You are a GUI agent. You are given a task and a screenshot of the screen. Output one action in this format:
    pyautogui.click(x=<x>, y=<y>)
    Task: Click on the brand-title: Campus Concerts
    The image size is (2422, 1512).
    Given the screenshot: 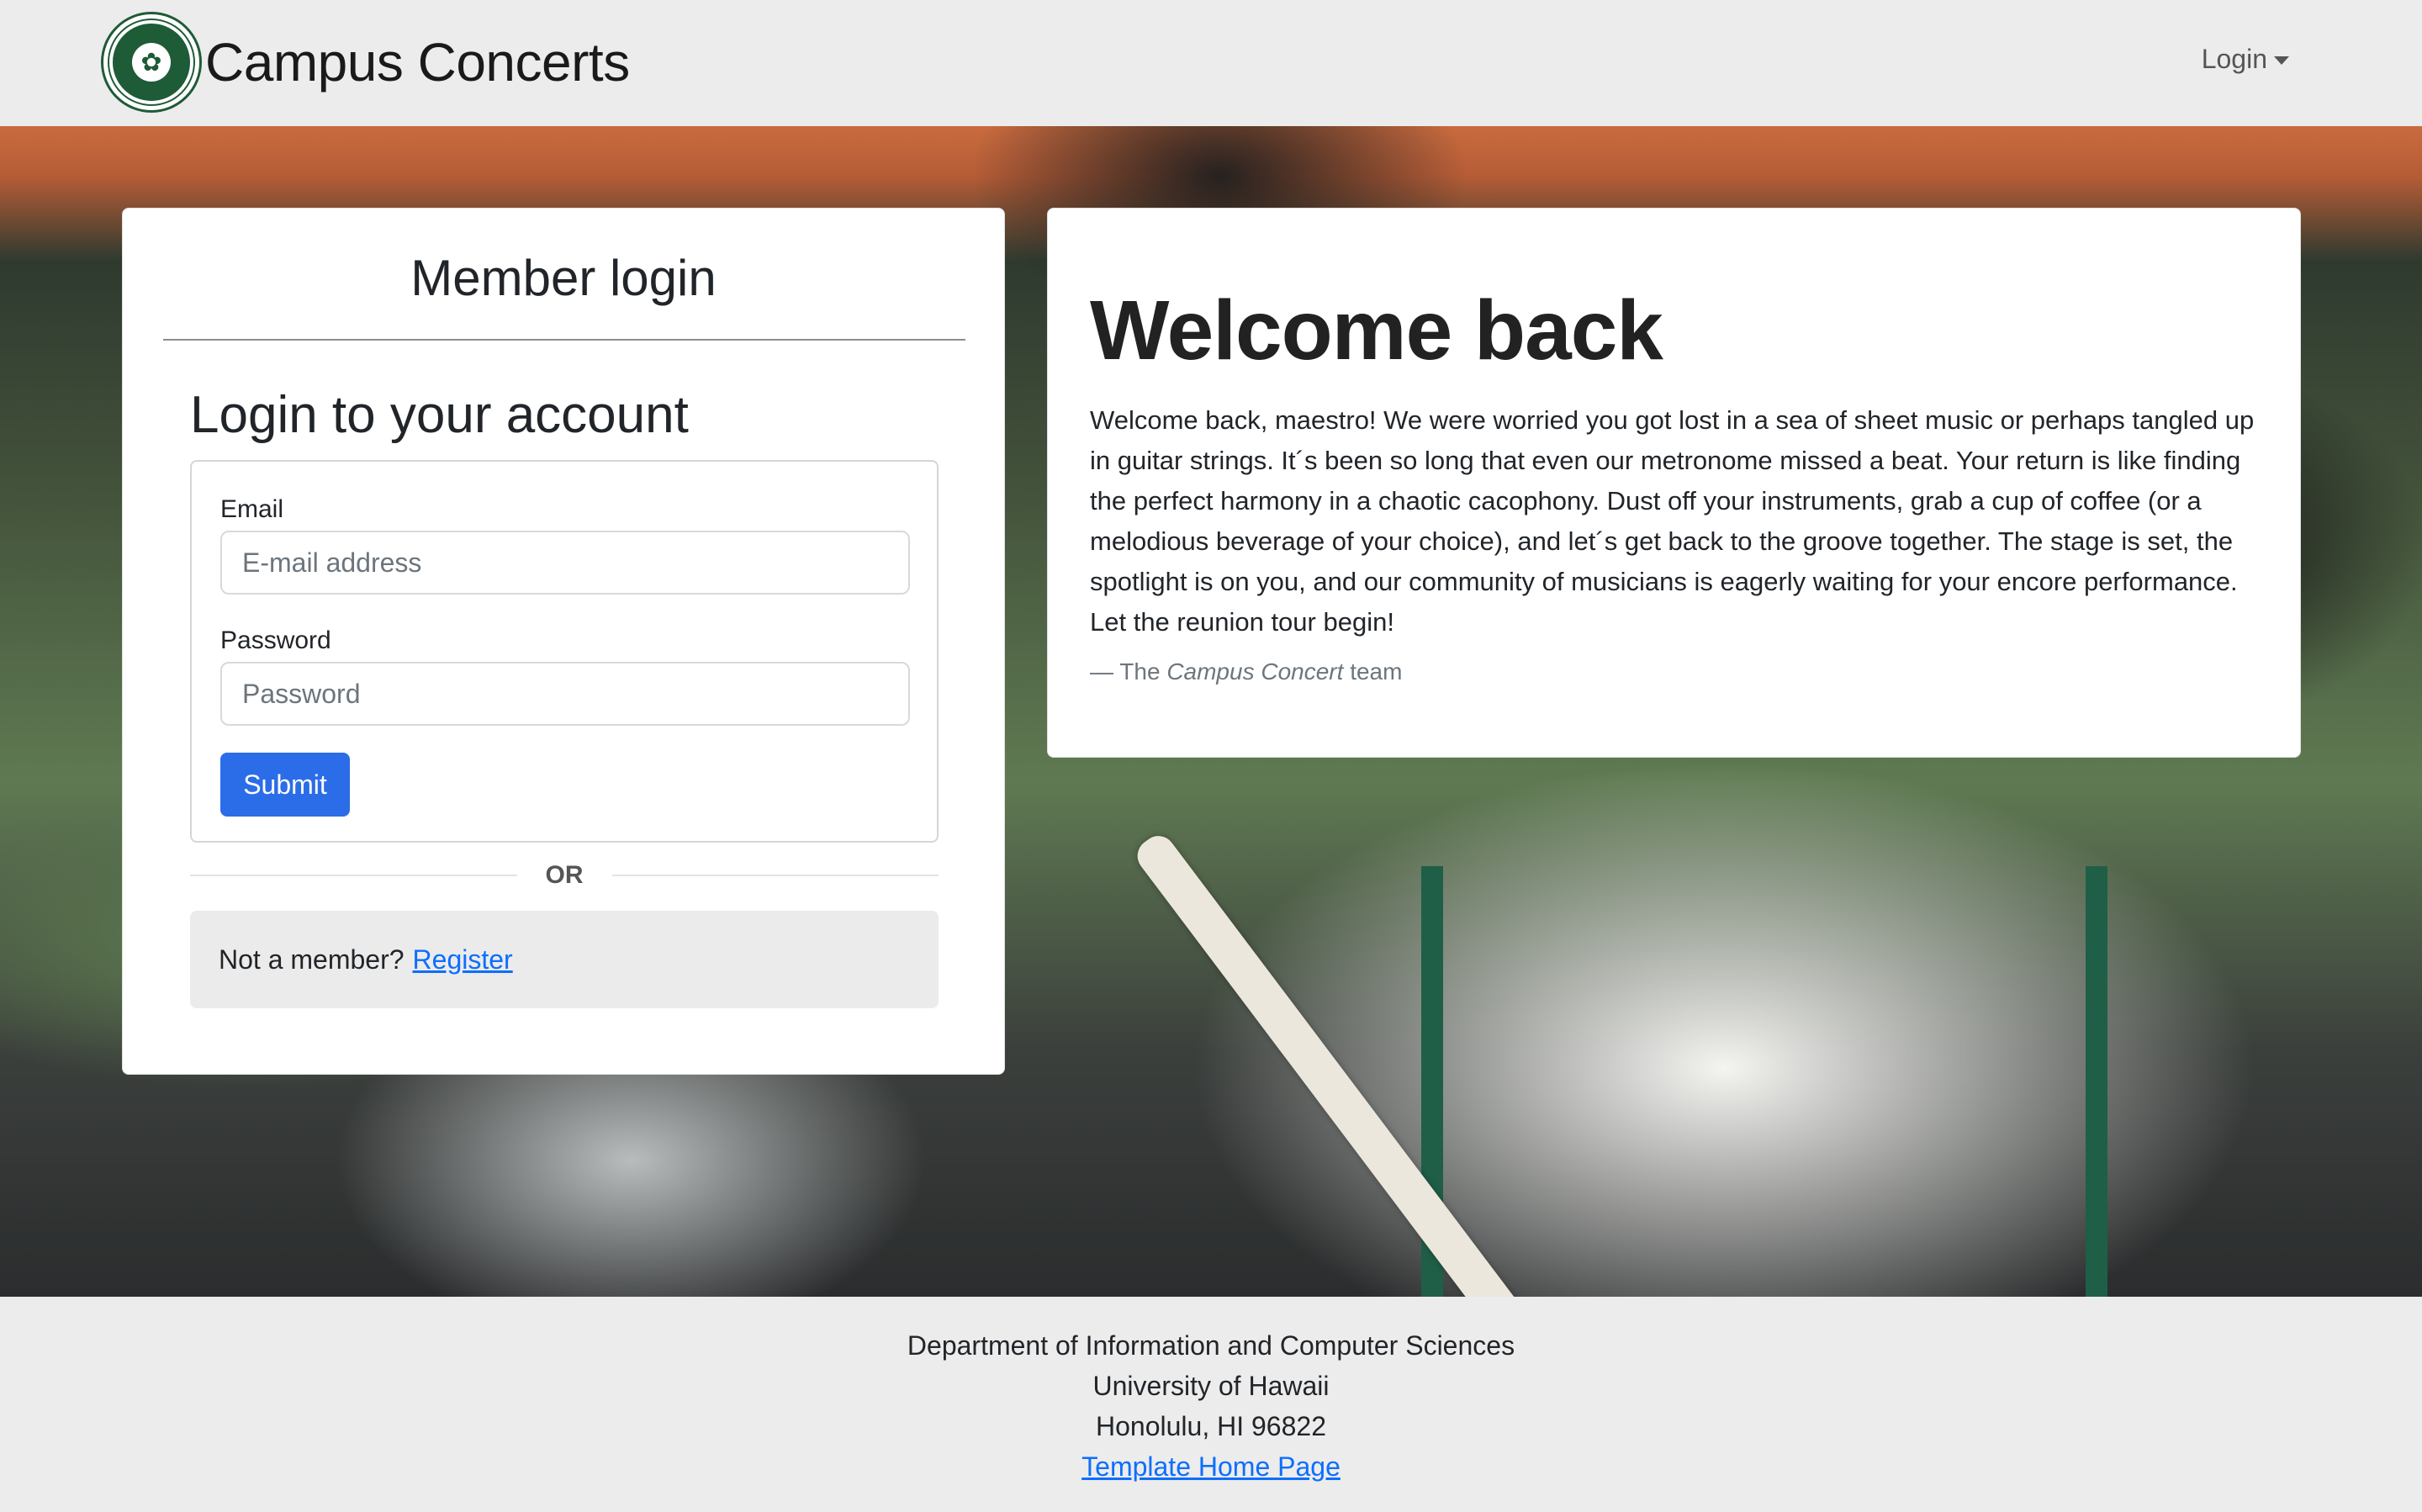 What is the action you would take?
    pyautogui.click(x=417, y=62)
    